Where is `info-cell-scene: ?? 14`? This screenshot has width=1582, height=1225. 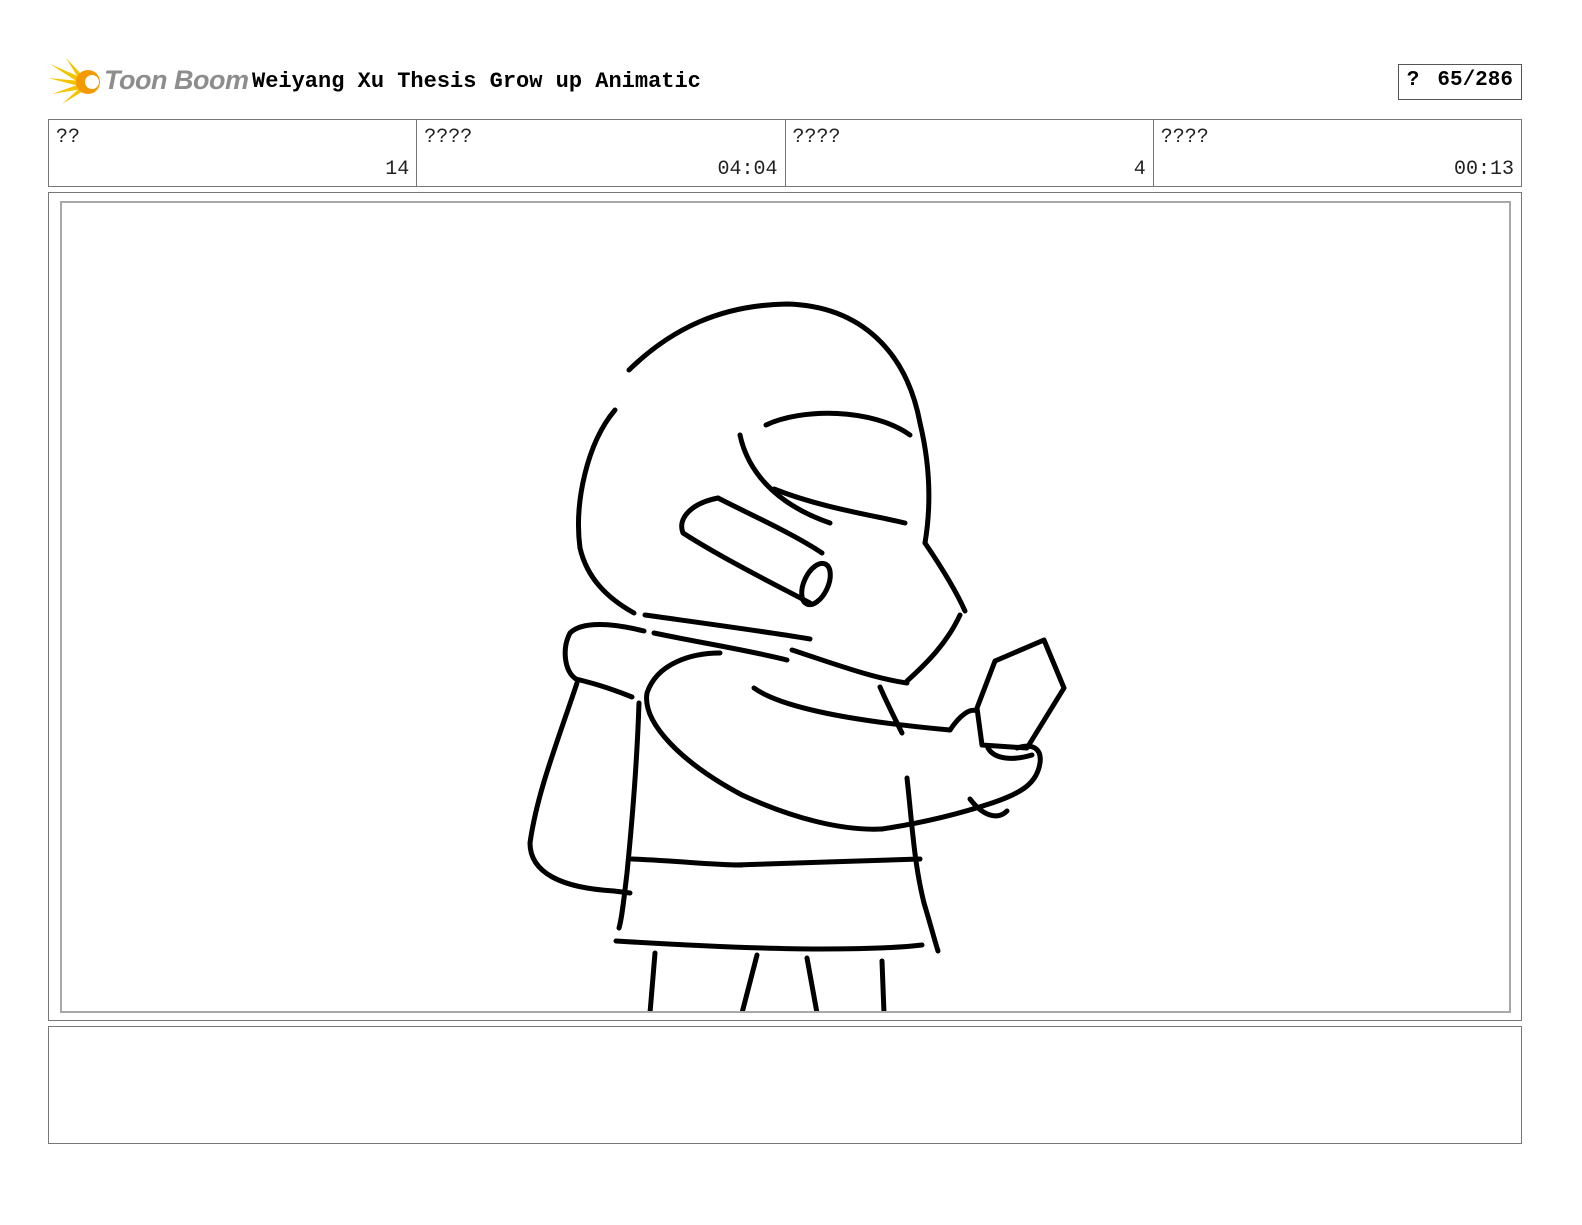 info-cell-scene: ?? 14 is located at coordinates (233, 153).